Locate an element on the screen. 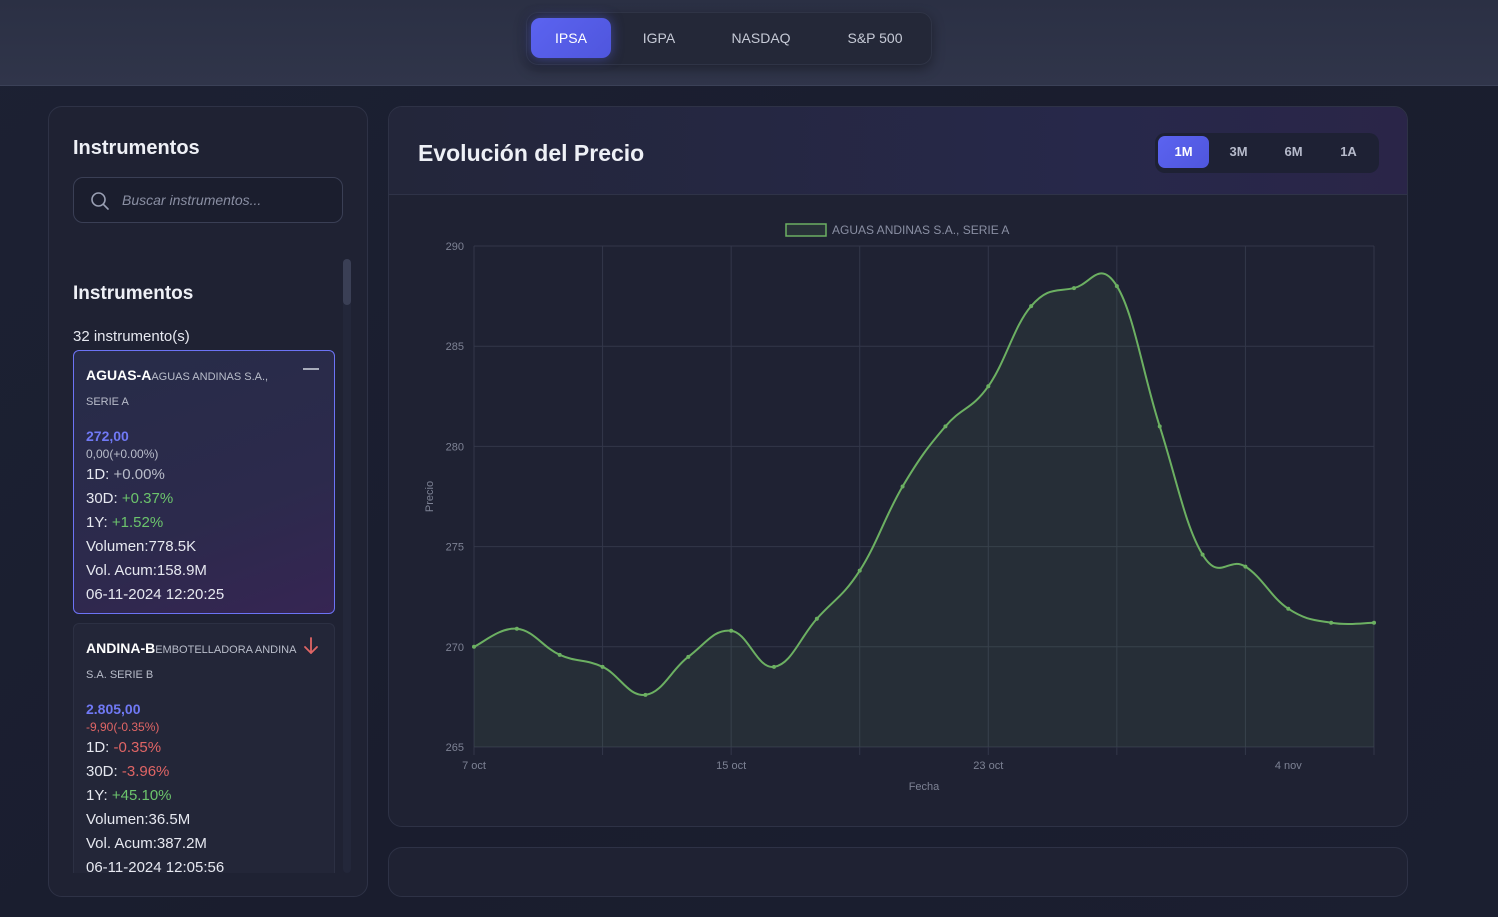  card-1d: 1D: +0.00% is located at coordinates (204, 475).